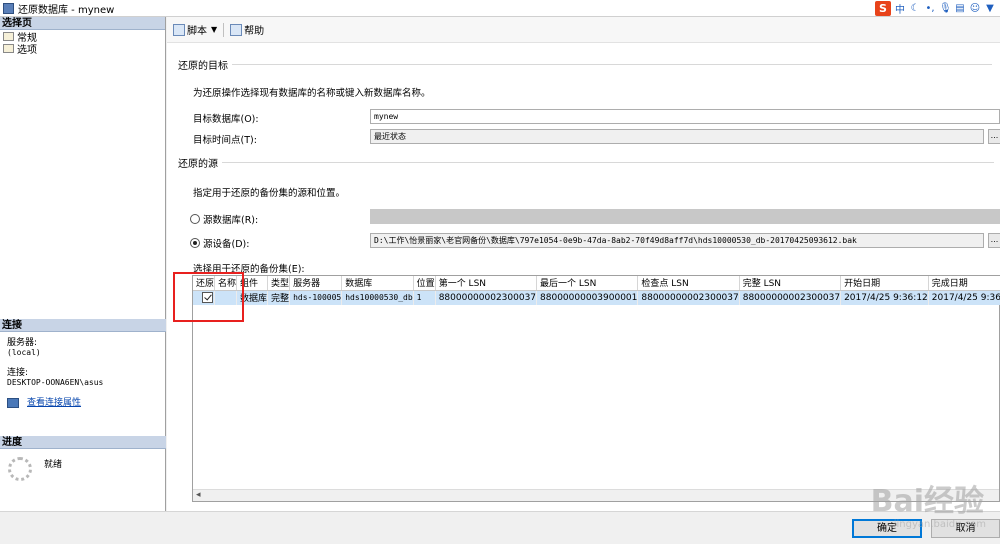 This screenshot has width=1000, height=544. Describe the element at coordinates (937, 8) in the screenshot. I see `ime-toolbar: S 中 ☾ •, 🎙 ▤ ☺ ▼` at that location.